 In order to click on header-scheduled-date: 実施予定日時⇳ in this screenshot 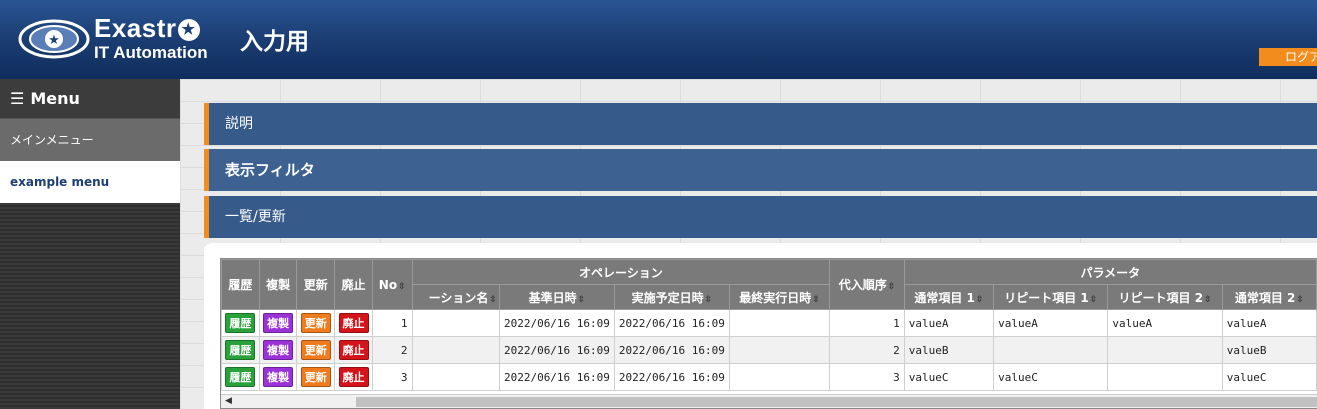, I will do `click(671, 297)`.